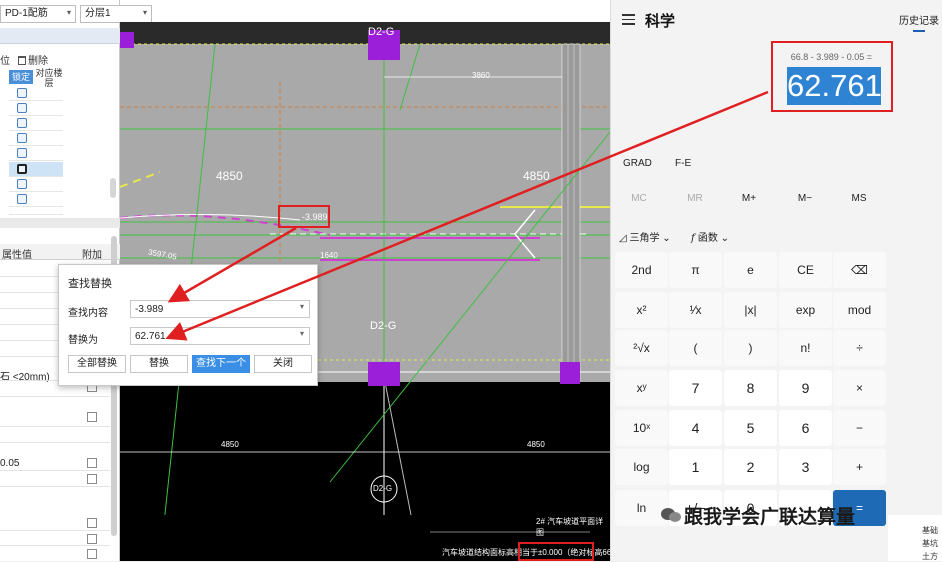  I want to click on wechat-icon, so click(671, 516).